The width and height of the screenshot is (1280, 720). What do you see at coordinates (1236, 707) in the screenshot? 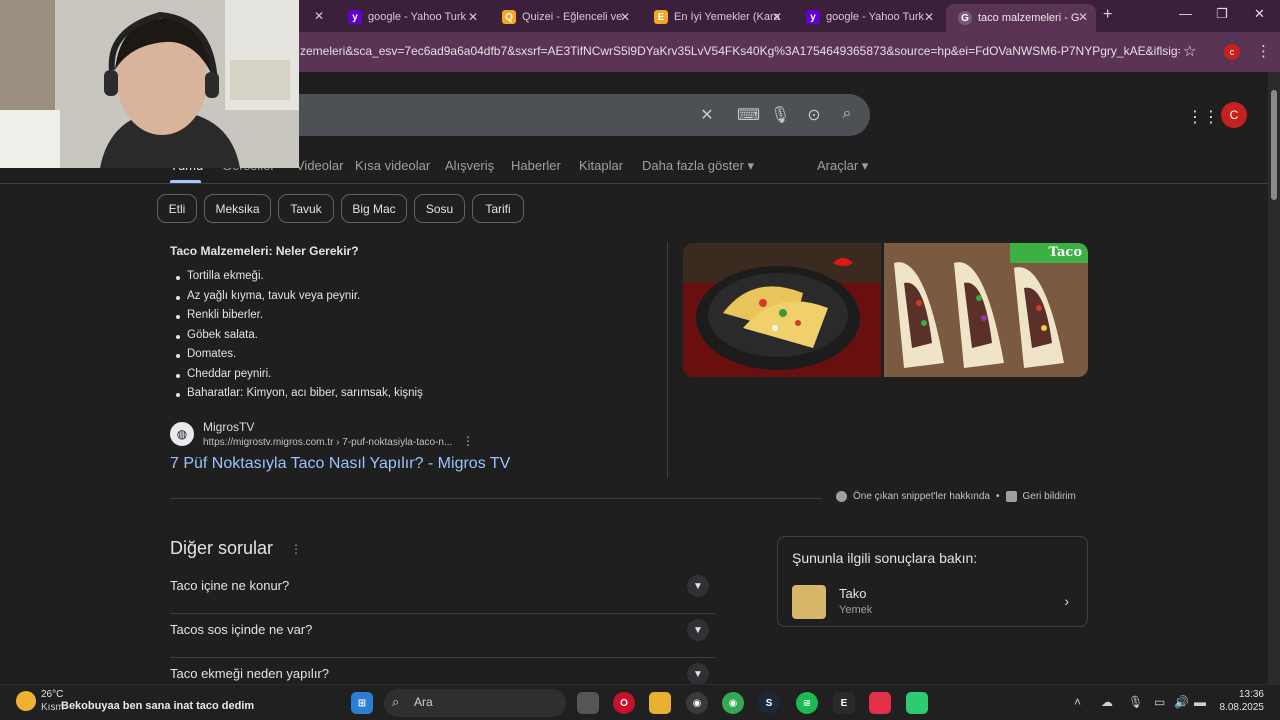
I see `clock-date: 8.08.2025` at bounding box center [1236, 707].